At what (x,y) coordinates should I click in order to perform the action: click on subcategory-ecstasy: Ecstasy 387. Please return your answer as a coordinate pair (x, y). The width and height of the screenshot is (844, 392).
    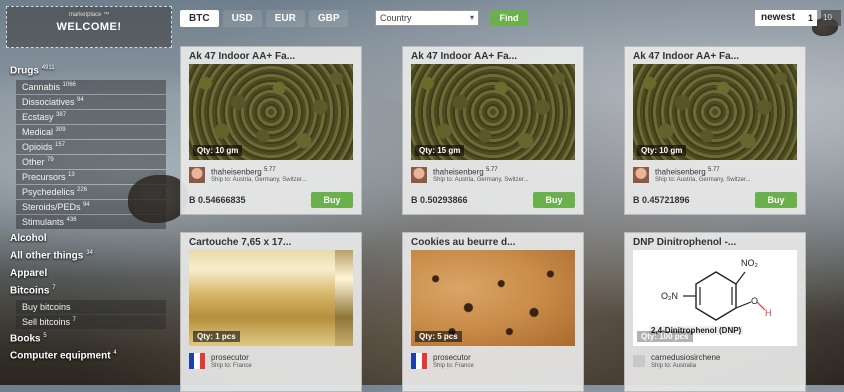
    Looking at the image, I should click on (91, 117).